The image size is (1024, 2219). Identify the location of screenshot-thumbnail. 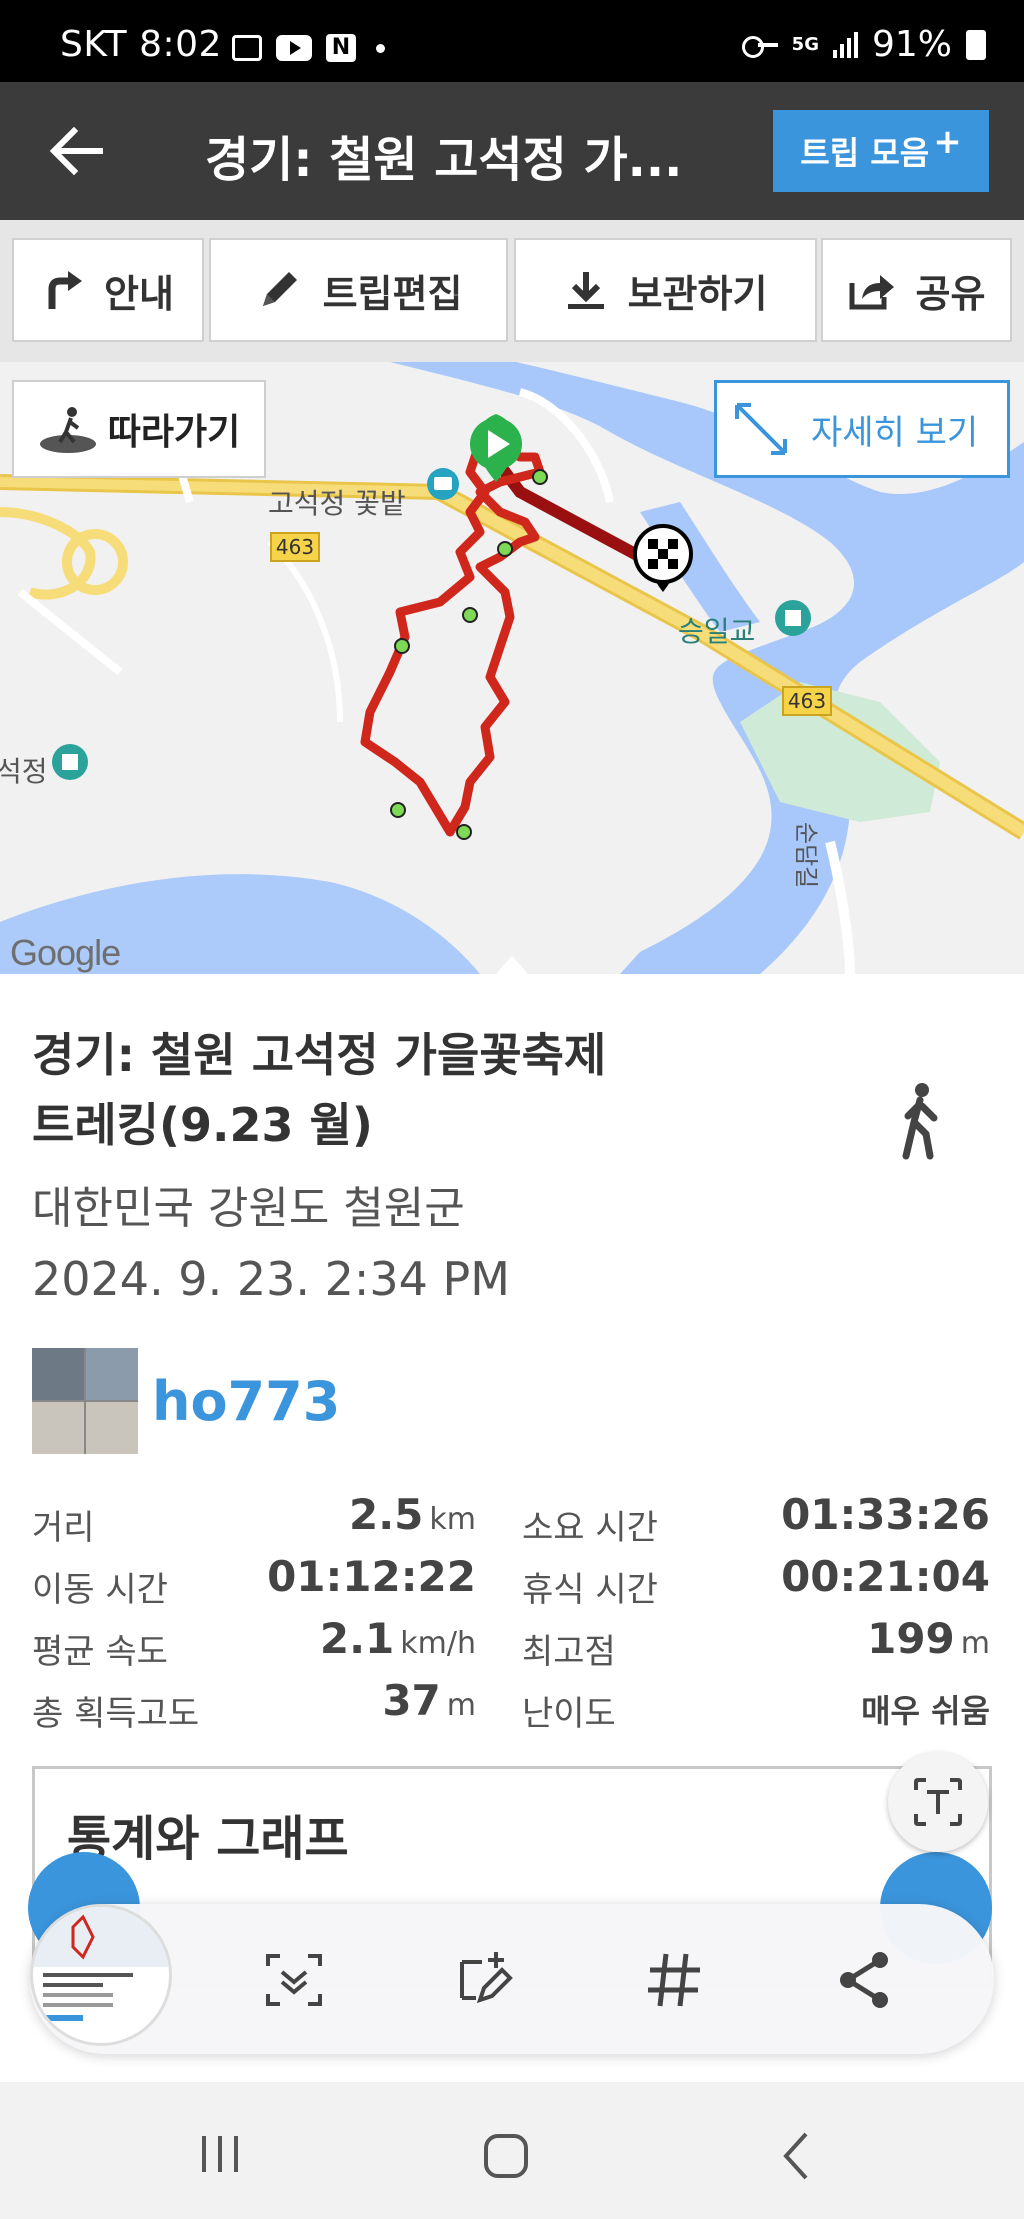
(101, 1975).